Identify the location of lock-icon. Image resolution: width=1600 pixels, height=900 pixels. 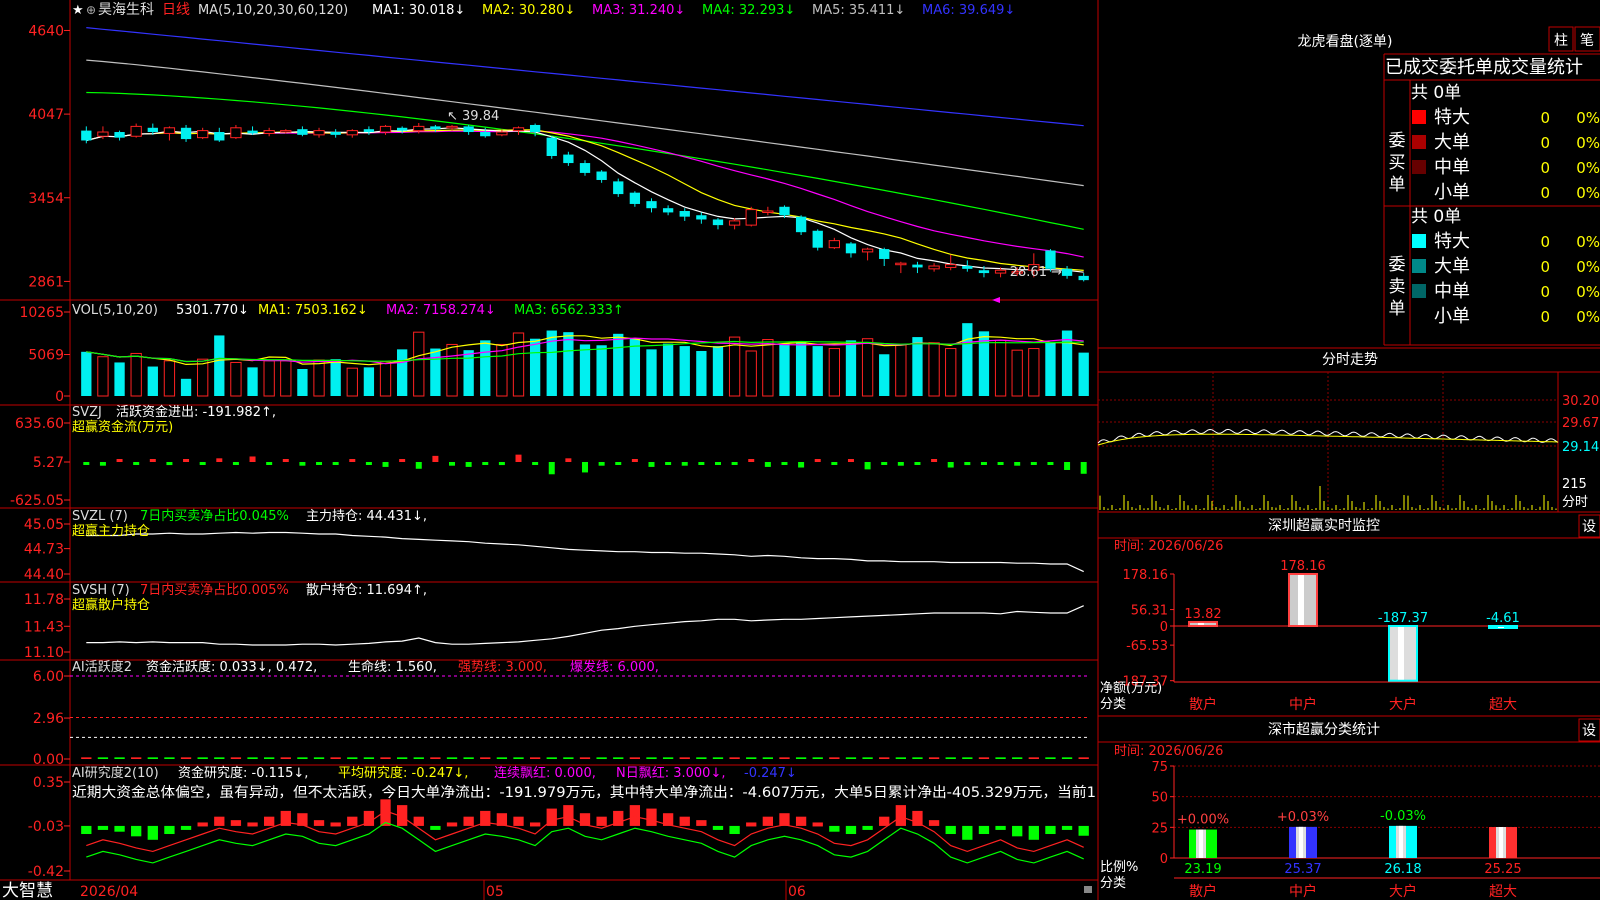
(1088, 889).